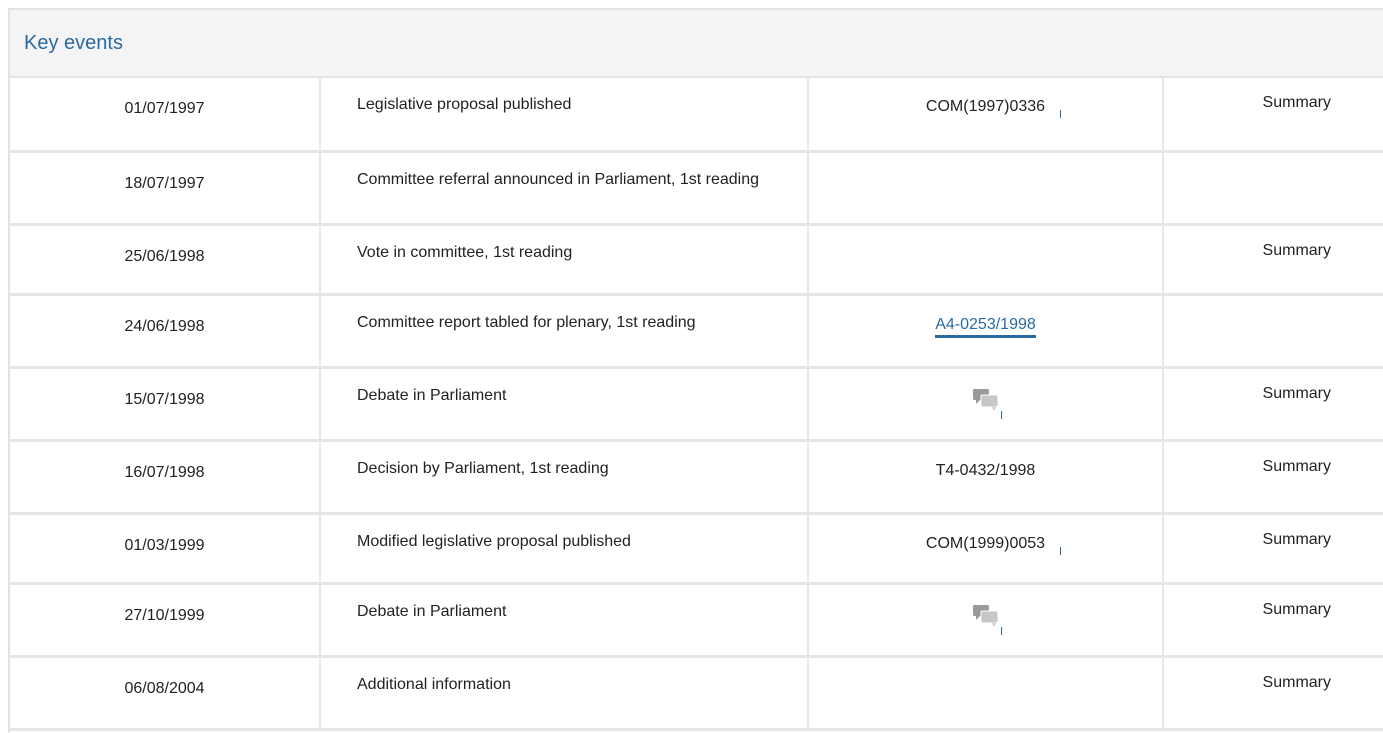  Describe the element at coordinates (986, 477) in the screenshot. I see `event-document: T4-0432/1998` at that location.